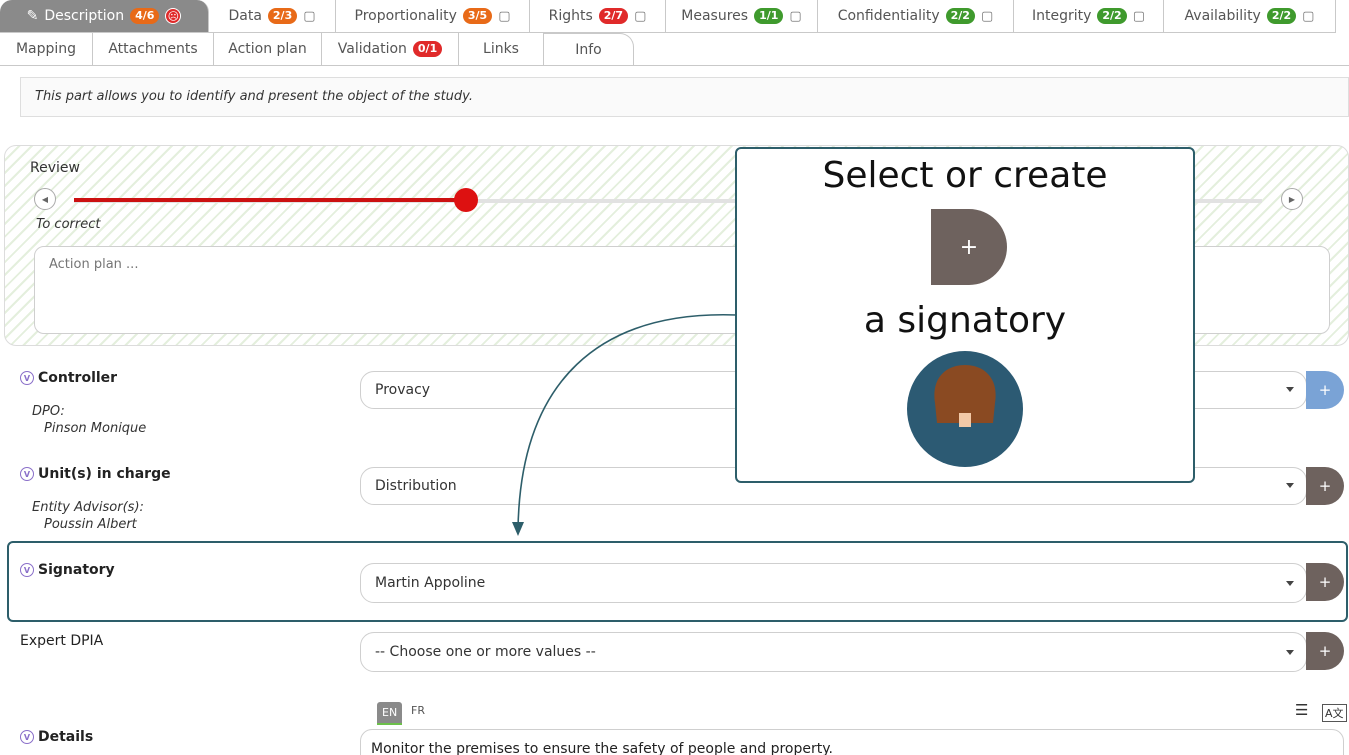 This screenshot has height=755, width=1349. I want to click on tab-label: Mapping, so click(46, 49).